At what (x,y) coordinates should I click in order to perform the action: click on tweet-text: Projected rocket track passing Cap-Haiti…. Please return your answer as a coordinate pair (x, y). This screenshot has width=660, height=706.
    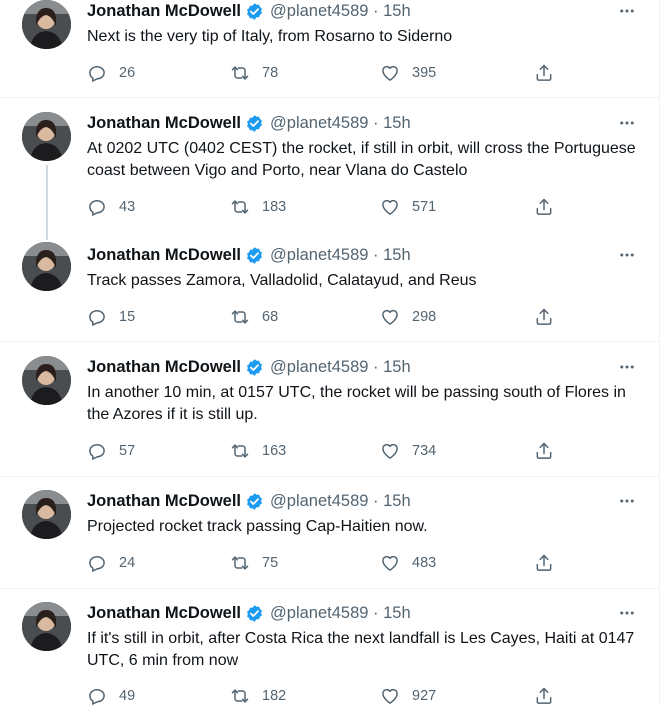
    Looking at the image, I should click on (257, 526).